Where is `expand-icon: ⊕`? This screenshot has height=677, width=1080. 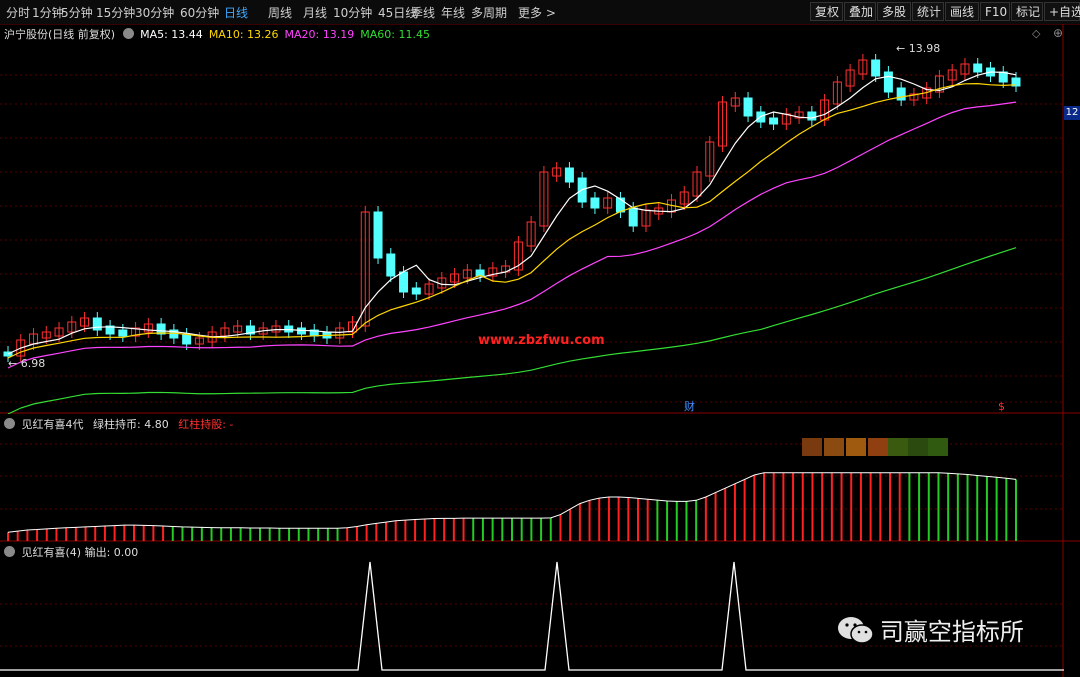 expand-icon: ⊕ is located at coordinates (1058, 33).